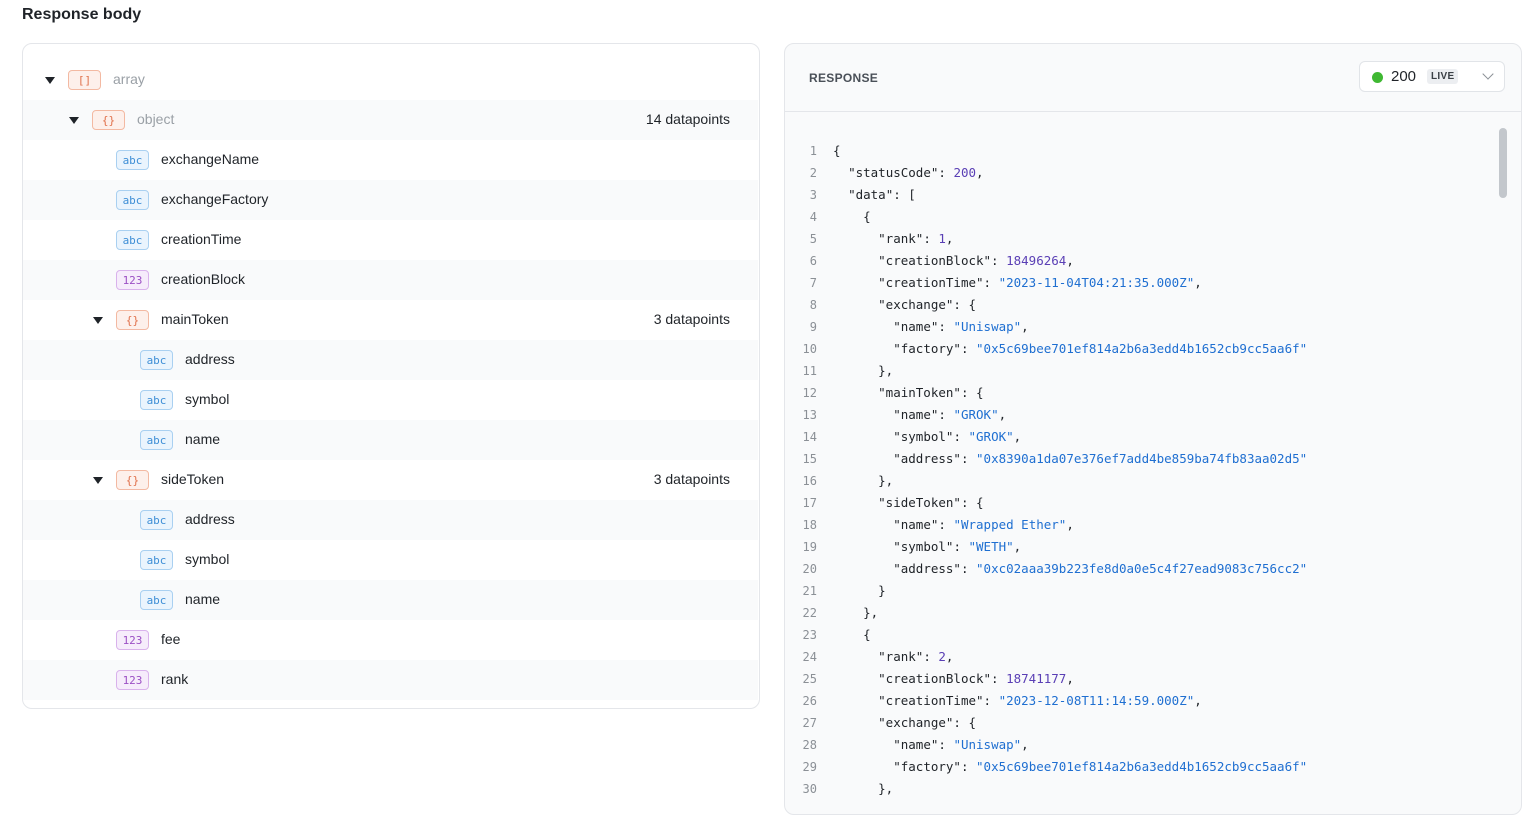 This screenshot has height=829, width=1537. What do you see at coordinates (927, 348) in the screenshot?
I see `json-key: "factory"` at bounding box center [927, 348].